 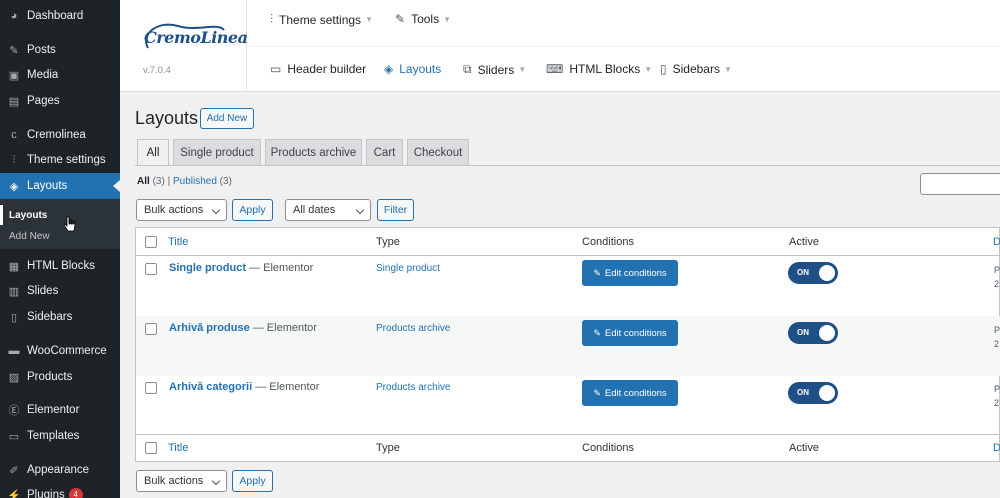 I want to click on menu-label: Slides, so click(x=43, y=291).